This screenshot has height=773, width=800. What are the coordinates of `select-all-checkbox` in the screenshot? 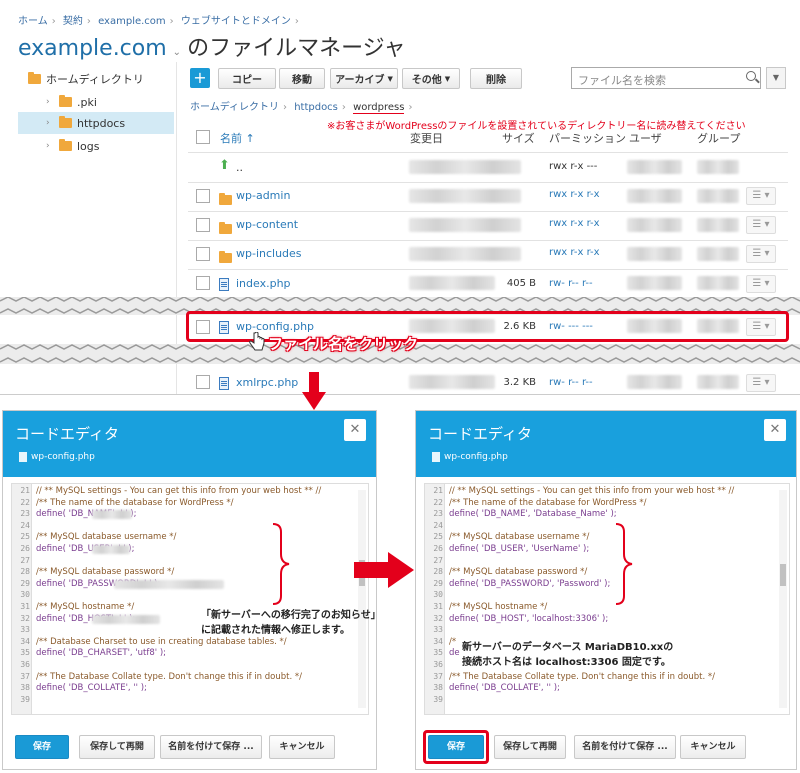 It's located at (203, 137).